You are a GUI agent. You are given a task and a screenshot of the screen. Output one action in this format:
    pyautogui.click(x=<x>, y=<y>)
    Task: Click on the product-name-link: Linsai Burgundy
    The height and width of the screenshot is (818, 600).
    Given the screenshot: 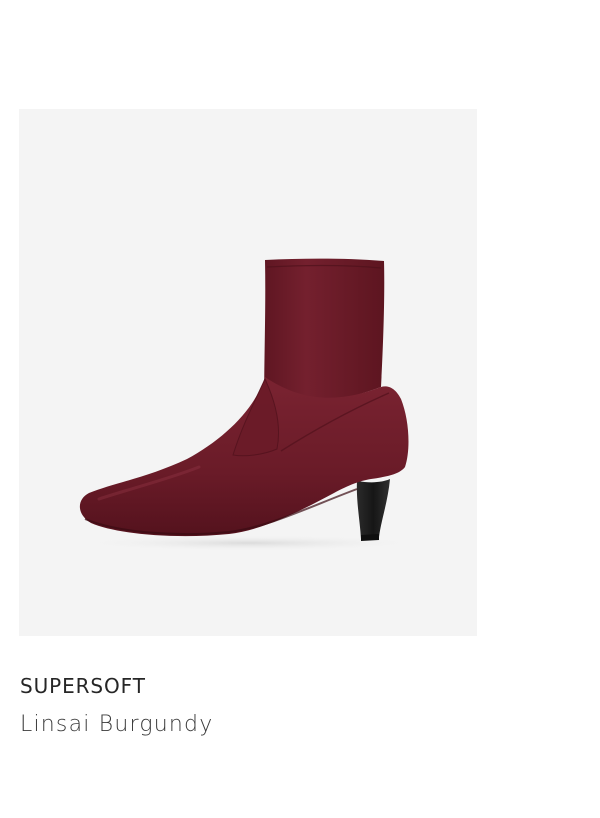 What is the action you would take?
    pyautogui.click(x=116, y=725)
    